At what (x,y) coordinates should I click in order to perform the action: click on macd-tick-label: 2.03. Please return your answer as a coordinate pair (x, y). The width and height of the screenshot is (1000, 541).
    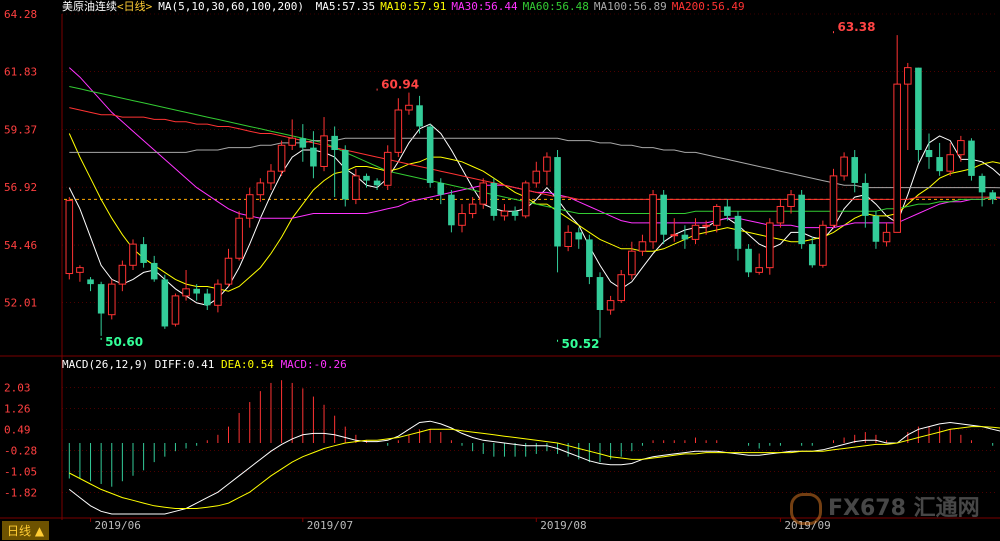
    Looking at the image, I should click on (17, 388).